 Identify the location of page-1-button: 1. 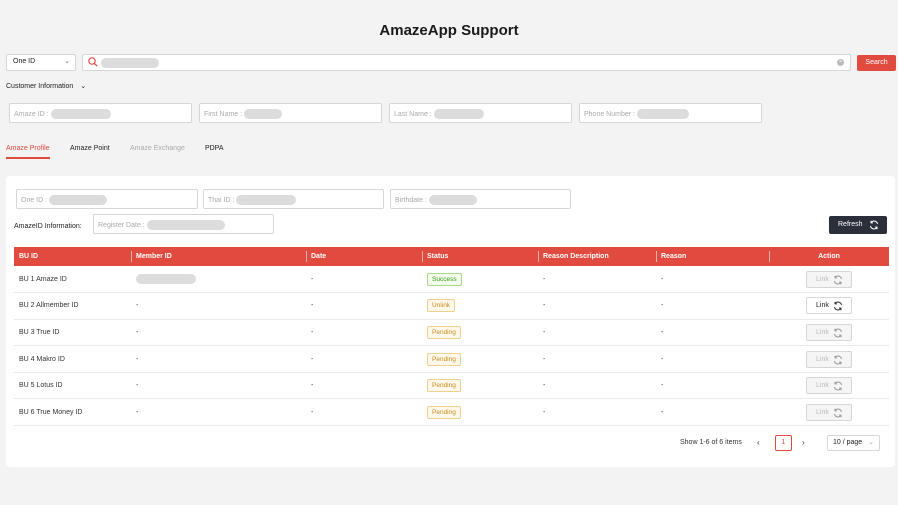
(783, 443).